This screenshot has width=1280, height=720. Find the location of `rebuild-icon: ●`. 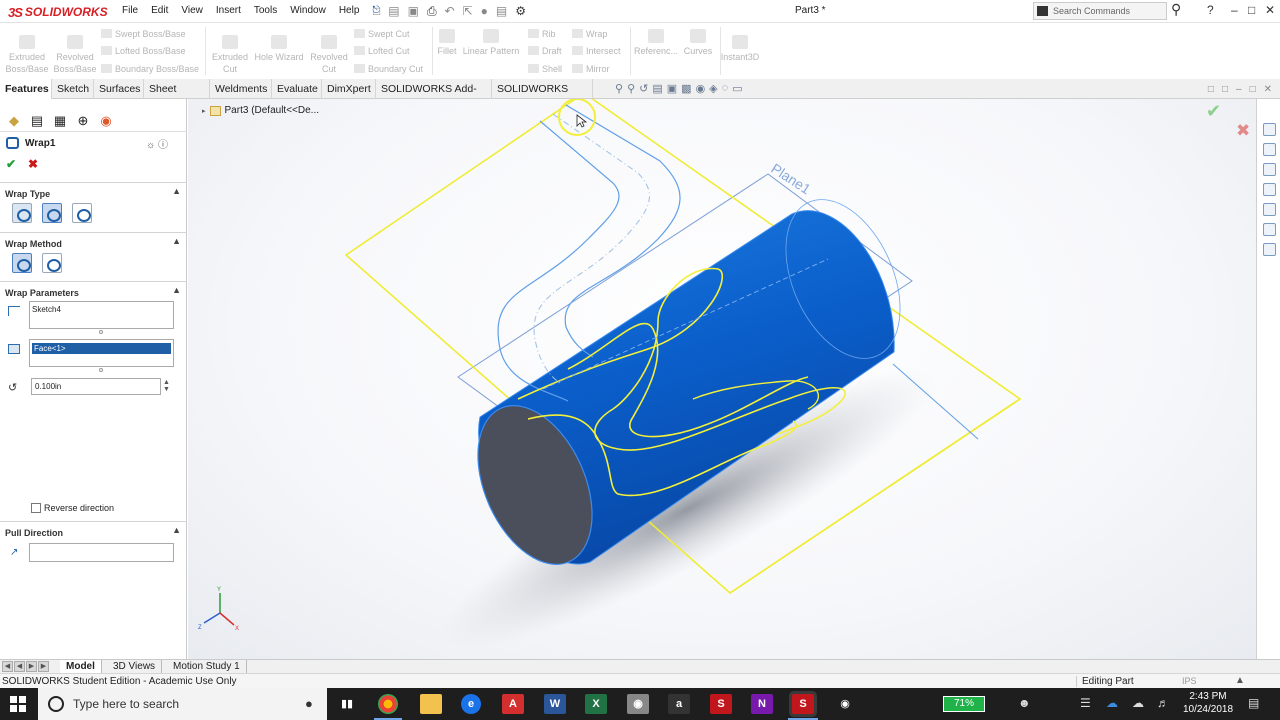

rebuild-icon: ● is located at coordinates (484, 11).